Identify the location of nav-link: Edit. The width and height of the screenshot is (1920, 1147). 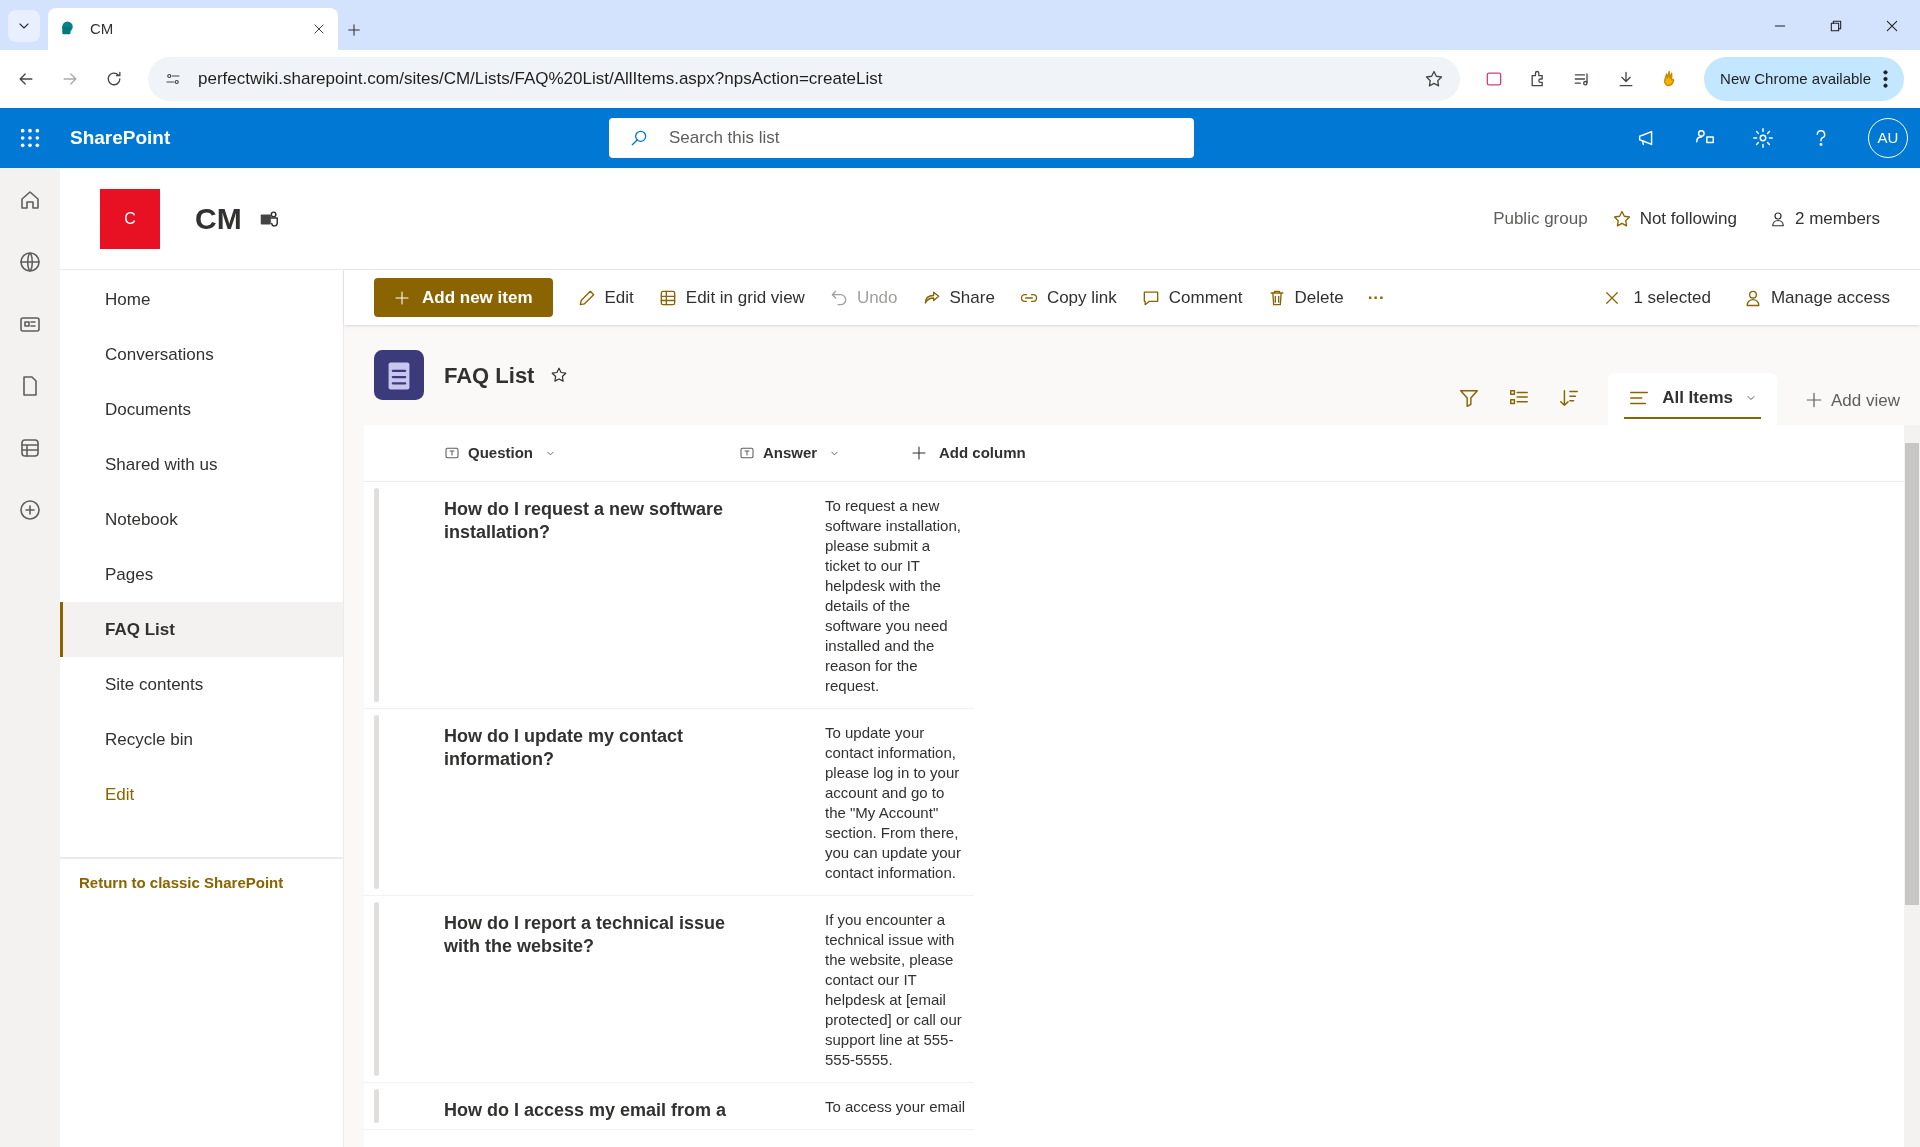
(201, 794).